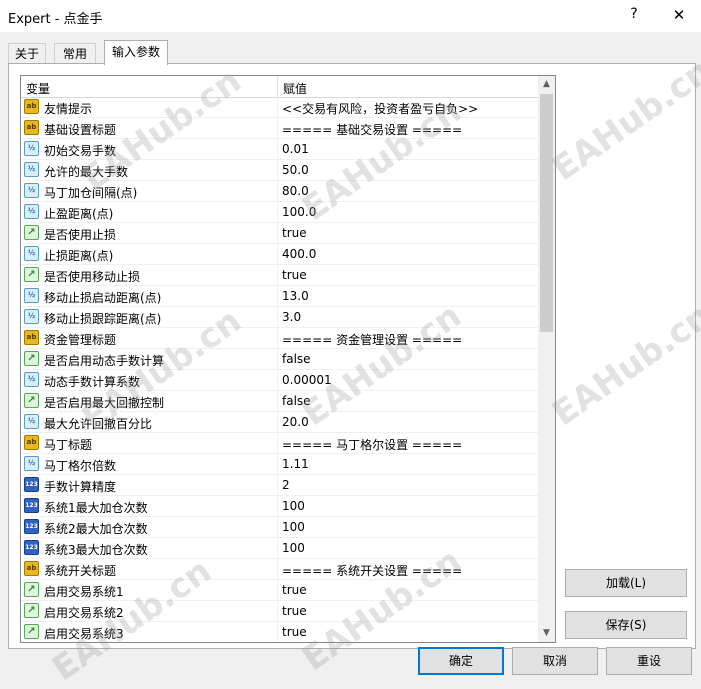 The image size is (701, 689). Describe the element at coordinates (295, 170) in the screenshot. I see `parameter-value: 50.0` at that location.